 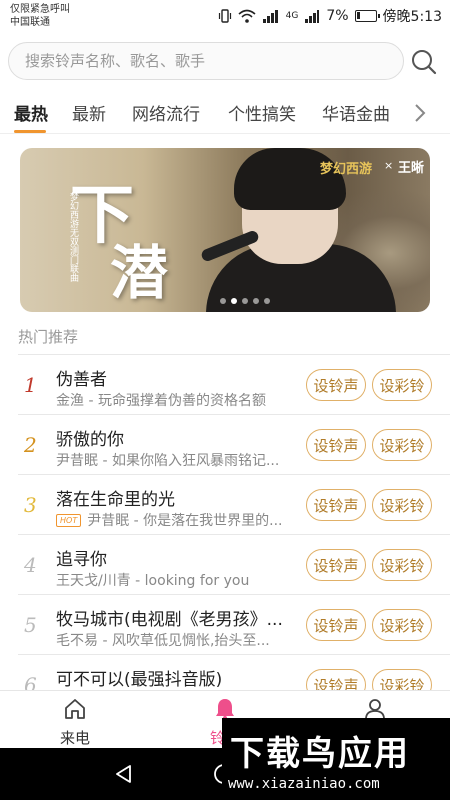 I want to click on signal-icon, so click(x=271, y=16).